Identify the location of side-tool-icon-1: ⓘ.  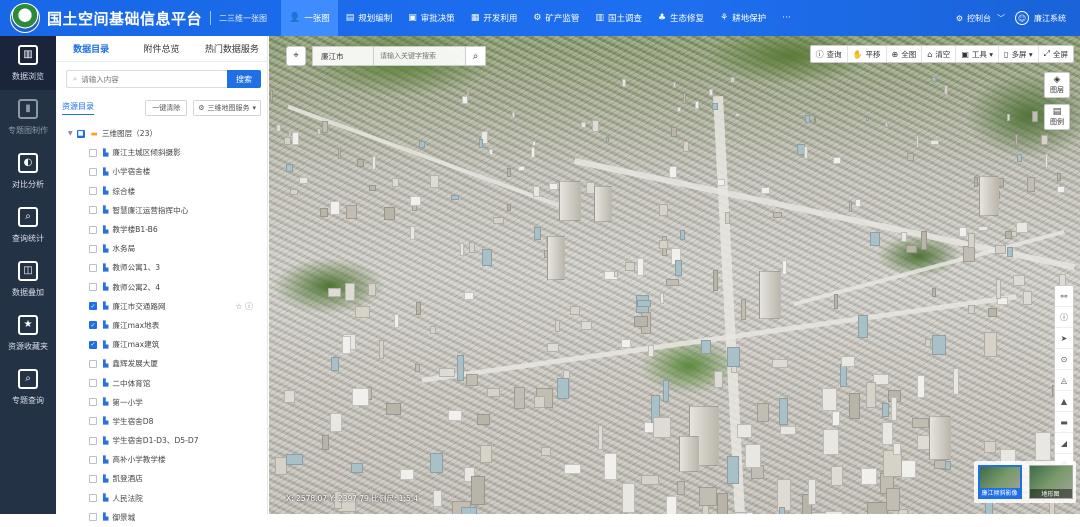
(1064, 317).